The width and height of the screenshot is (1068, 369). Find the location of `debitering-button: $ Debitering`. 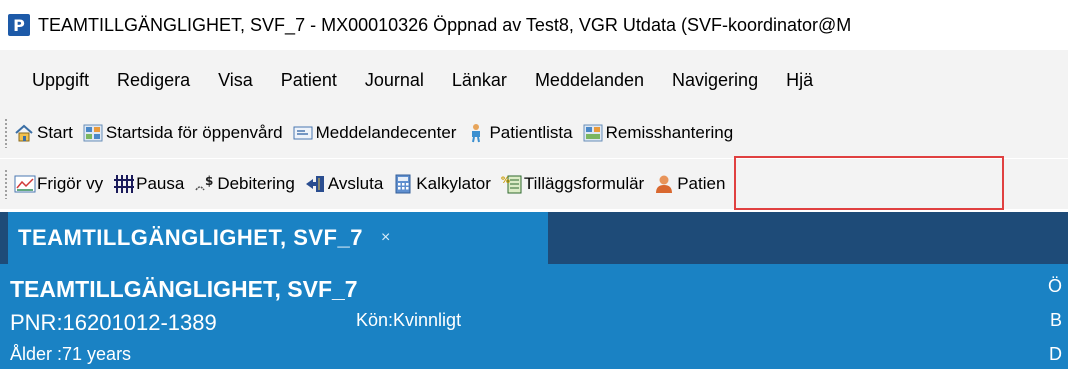

debitering-button: $ Debitering is located at coordinates (244, 184).